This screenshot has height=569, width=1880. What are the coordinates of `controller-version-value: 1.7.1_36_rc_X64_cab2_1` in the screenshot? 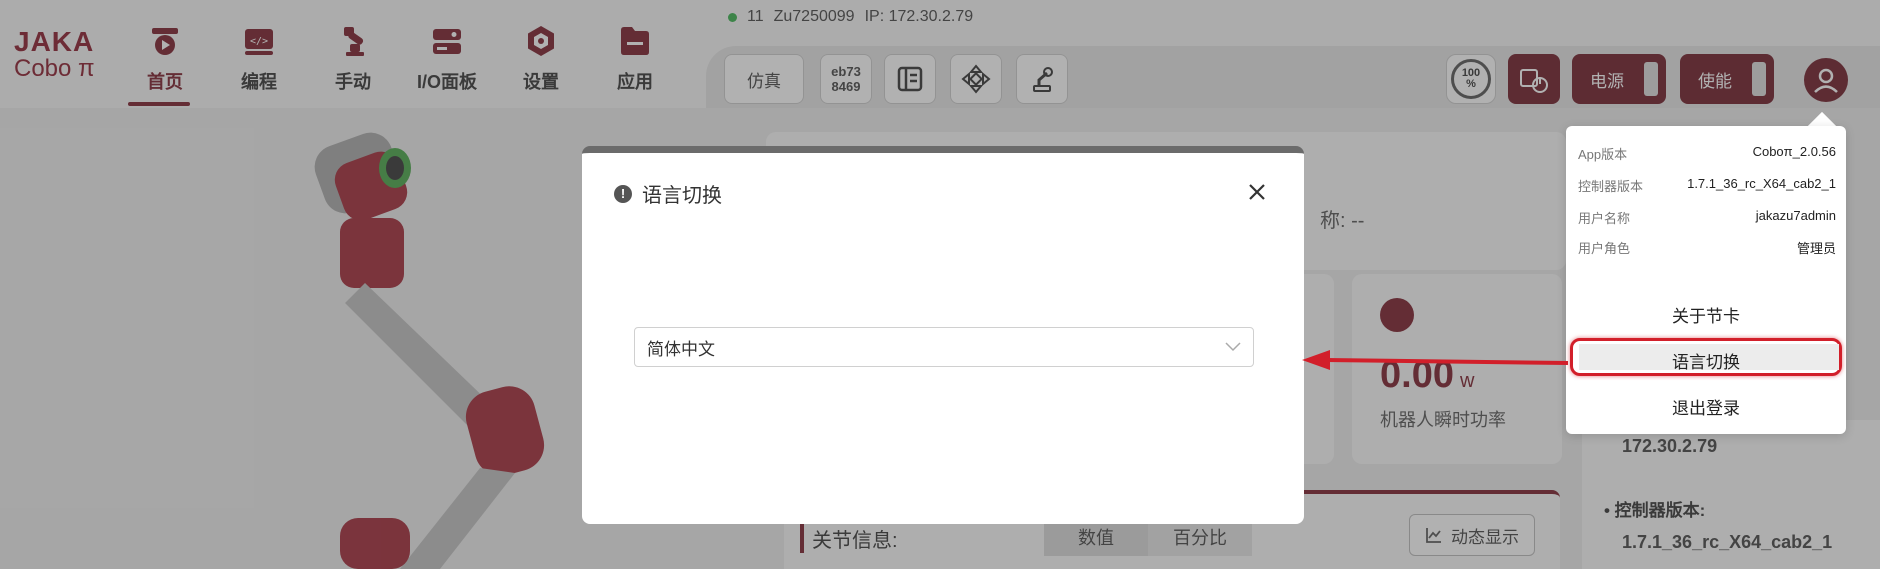 It's located at (1761, 183).